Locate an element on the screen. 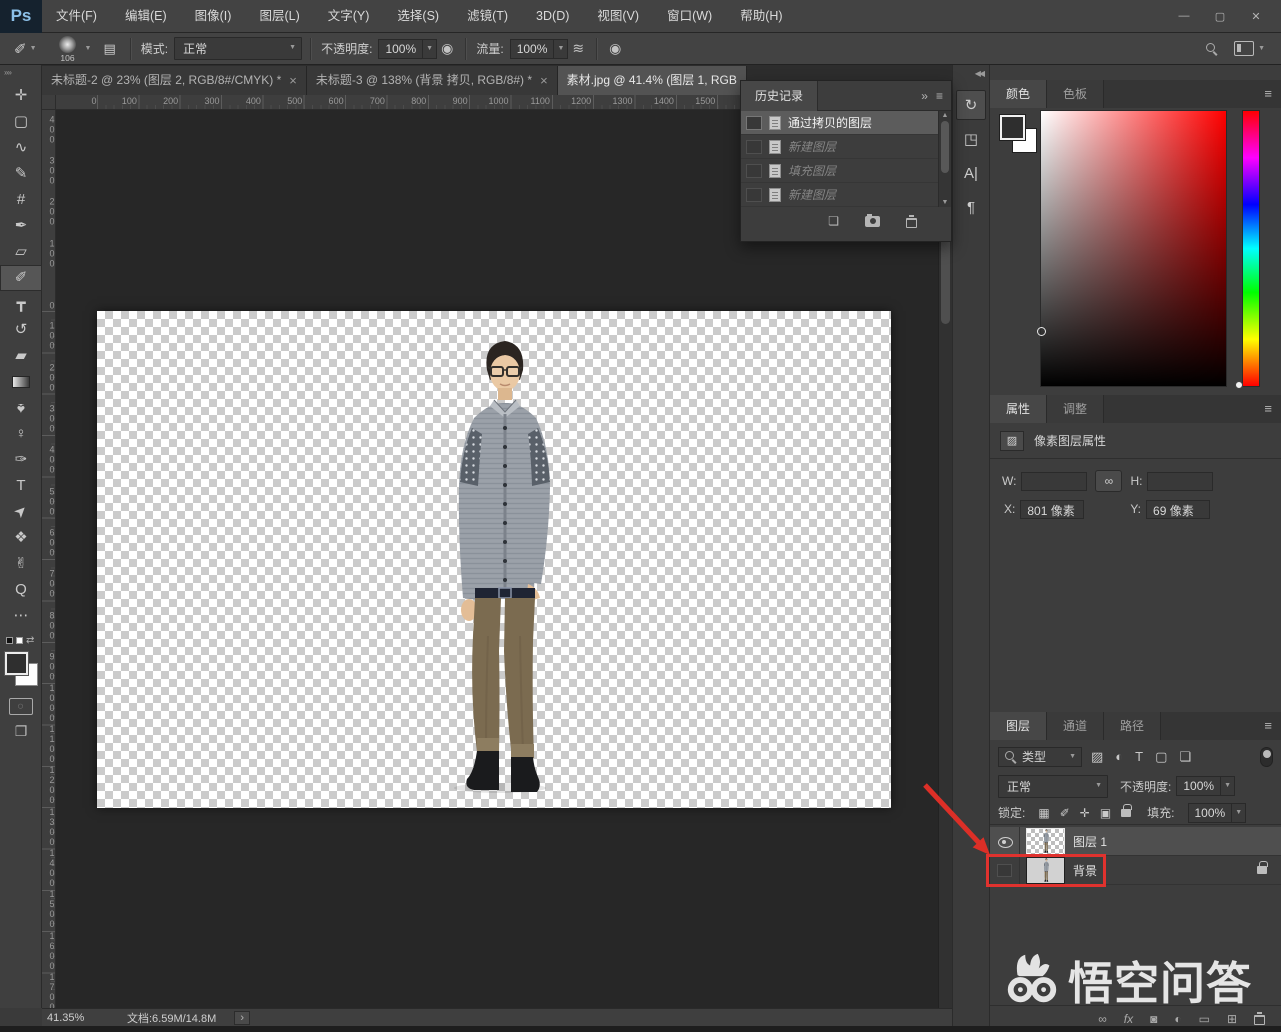 The image size is (1281, 1032). layer-thumbnail is located at coordinates (1045, 841).